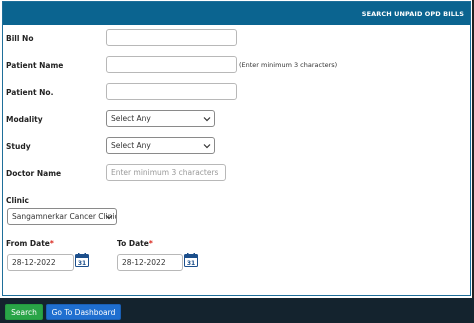 The width and height of the screenshot is (474, 323). I want to click on modality-selected-value: Select Any, so click(131, 118).